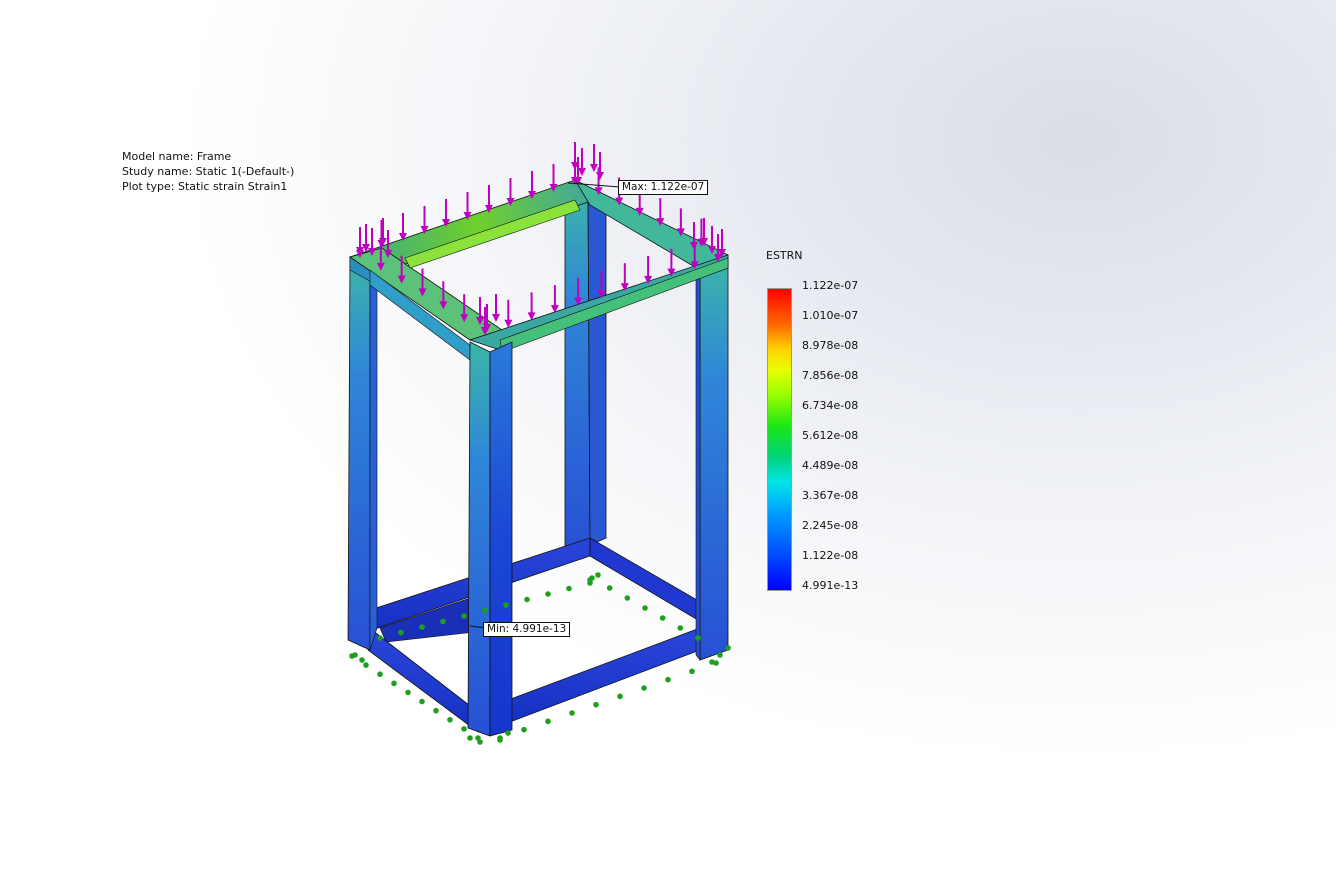 This screenshot has height=880, width=1336. What do you see at coordinates (362, 453) in the screenshot?
I see `frame-post-left` at bounding box center [362, 453].